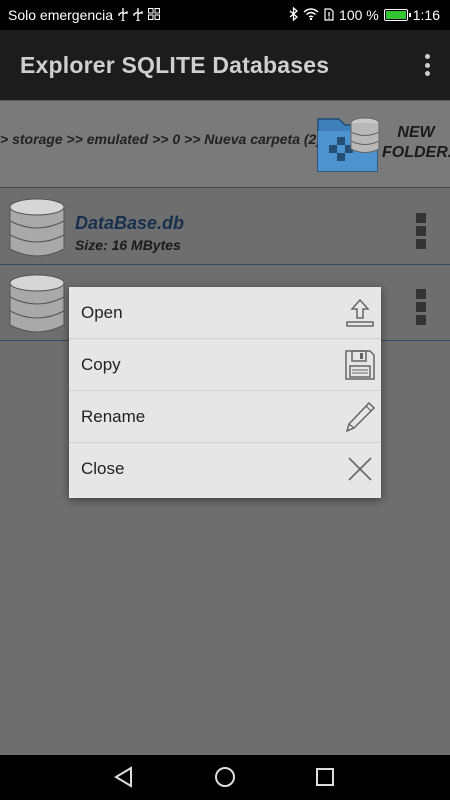  What do you see at coordinates (225, 227) in the screenshot?
I see `file-row: DataBase.db Size: 16 MBytes` at bounding box center [225, 227].